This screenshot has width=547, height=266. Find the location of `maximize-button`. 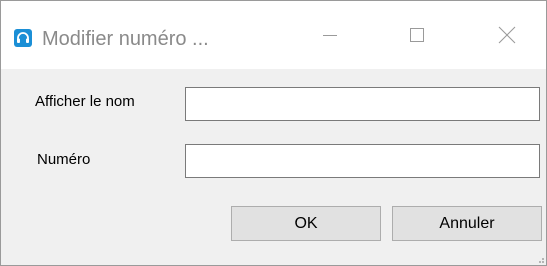

maximize-button is located at coordinates (417, 35).